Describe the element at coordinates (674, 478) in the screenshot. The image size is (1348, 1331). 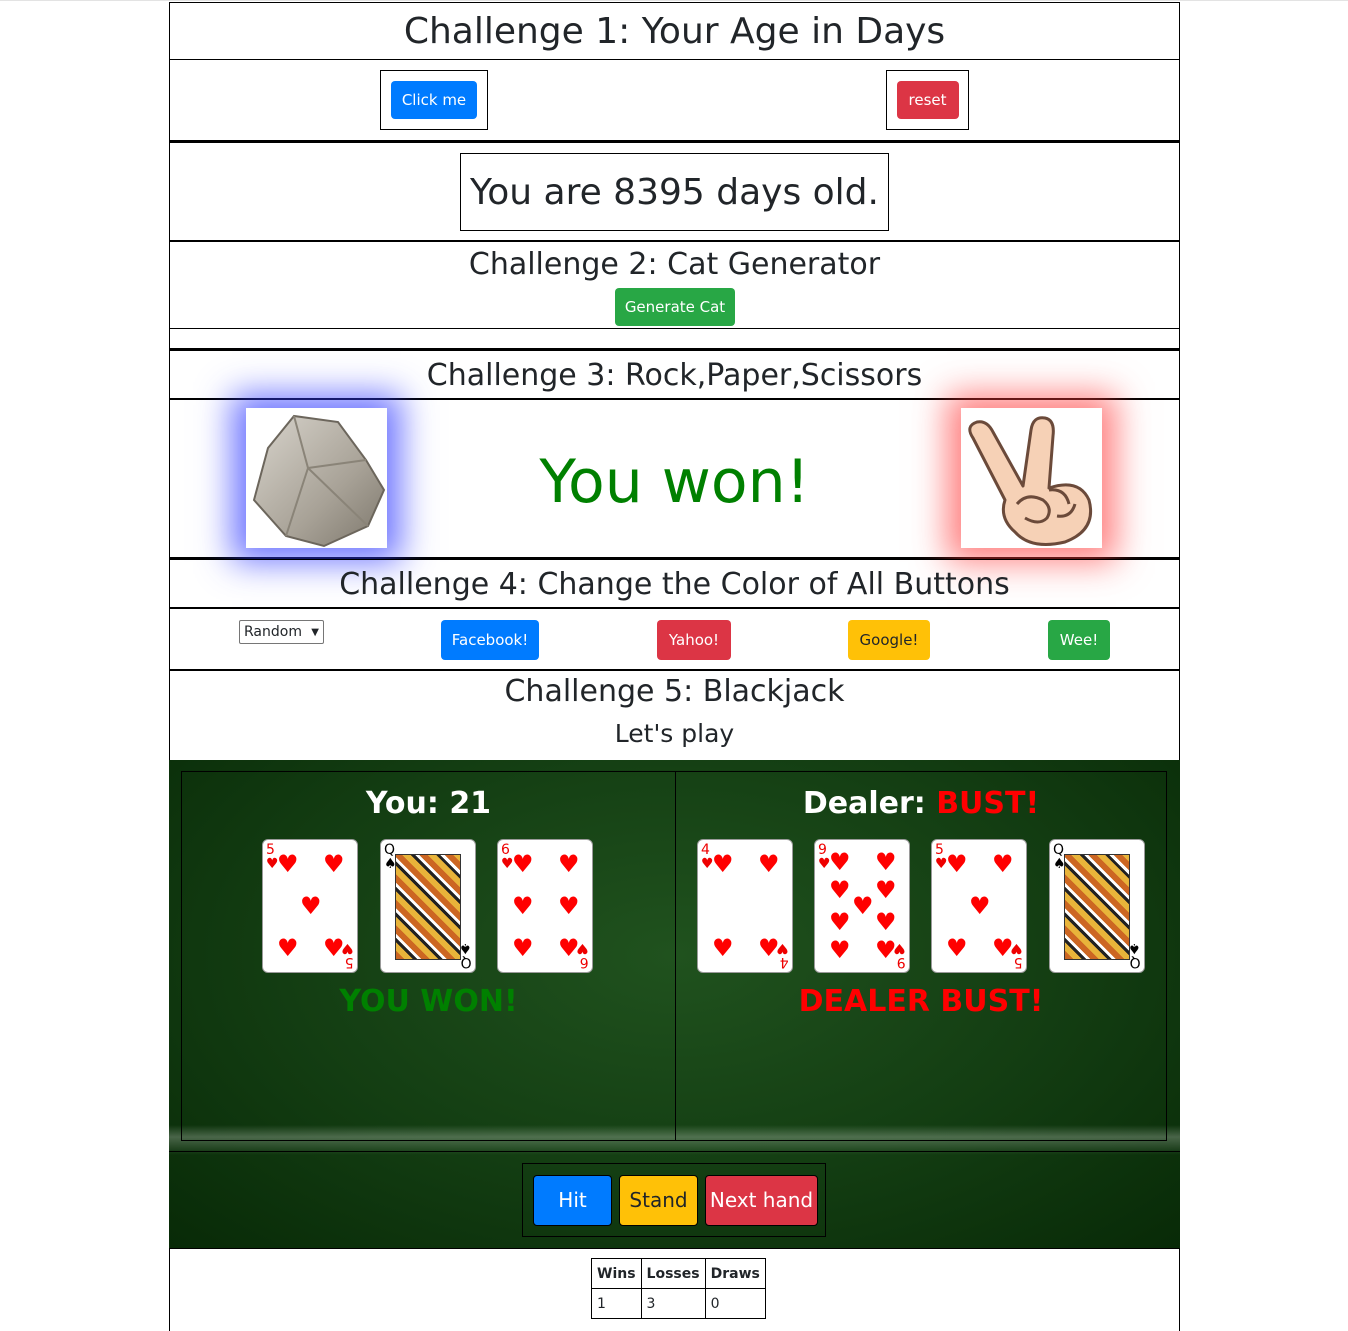
I see `rps-result-area: You won!` at that location.